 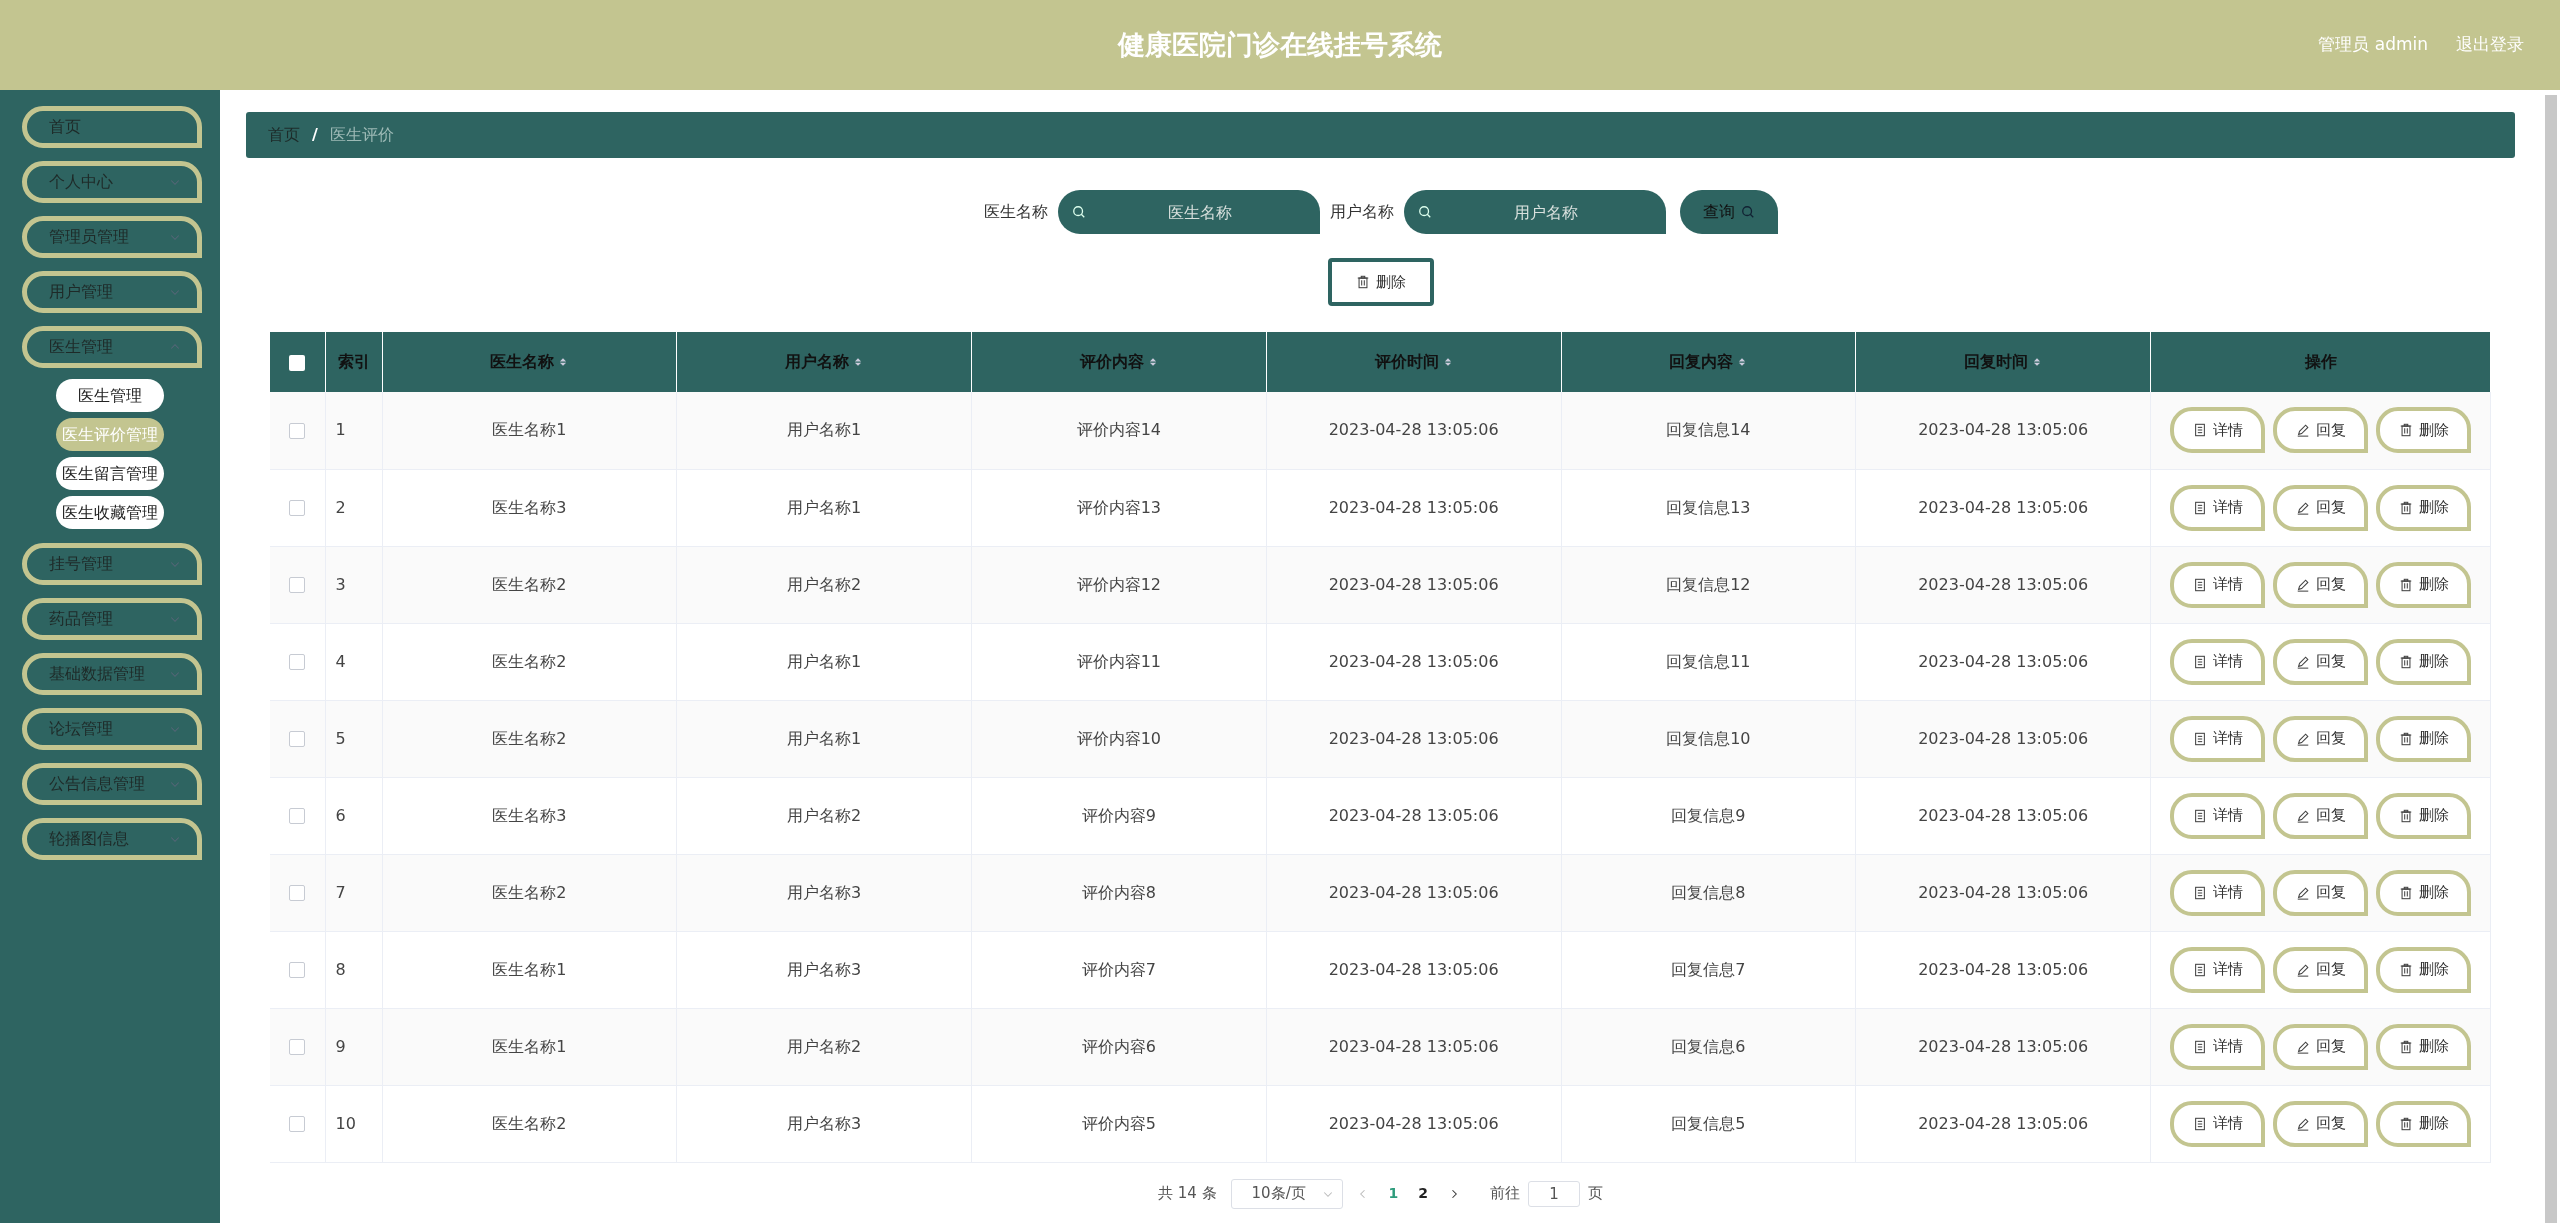 I want to click on table-cell: 用户名称1, so click(x=824, y=430).